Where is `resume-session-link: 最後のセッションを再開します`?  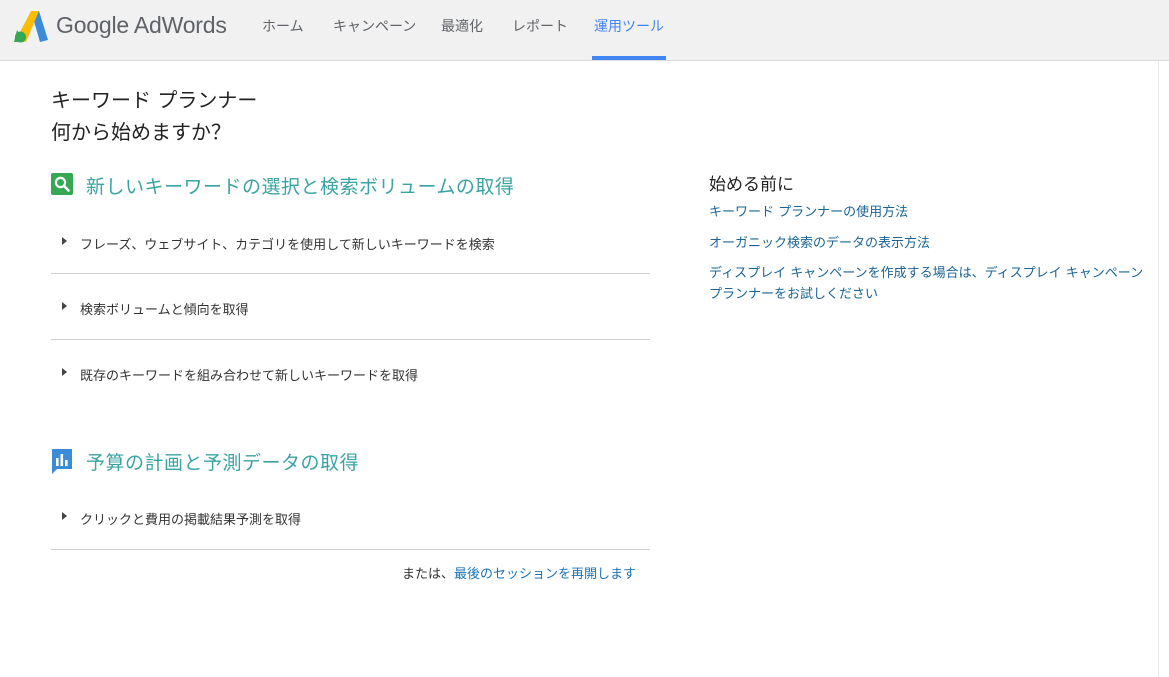
resume-session-link: 最後のセッションを再開します is located at coordinates (545, 574).